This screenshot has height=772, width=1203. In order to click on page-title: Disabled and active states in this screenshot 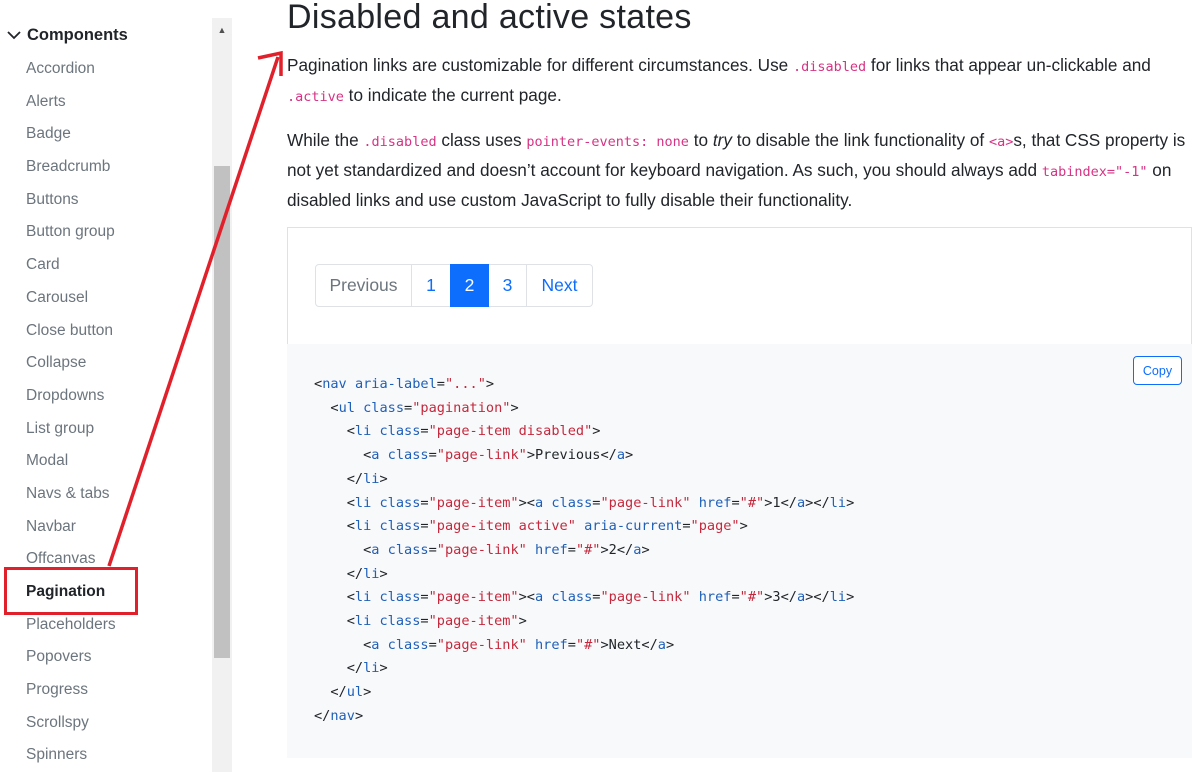, I will do `click(489, 18)`.